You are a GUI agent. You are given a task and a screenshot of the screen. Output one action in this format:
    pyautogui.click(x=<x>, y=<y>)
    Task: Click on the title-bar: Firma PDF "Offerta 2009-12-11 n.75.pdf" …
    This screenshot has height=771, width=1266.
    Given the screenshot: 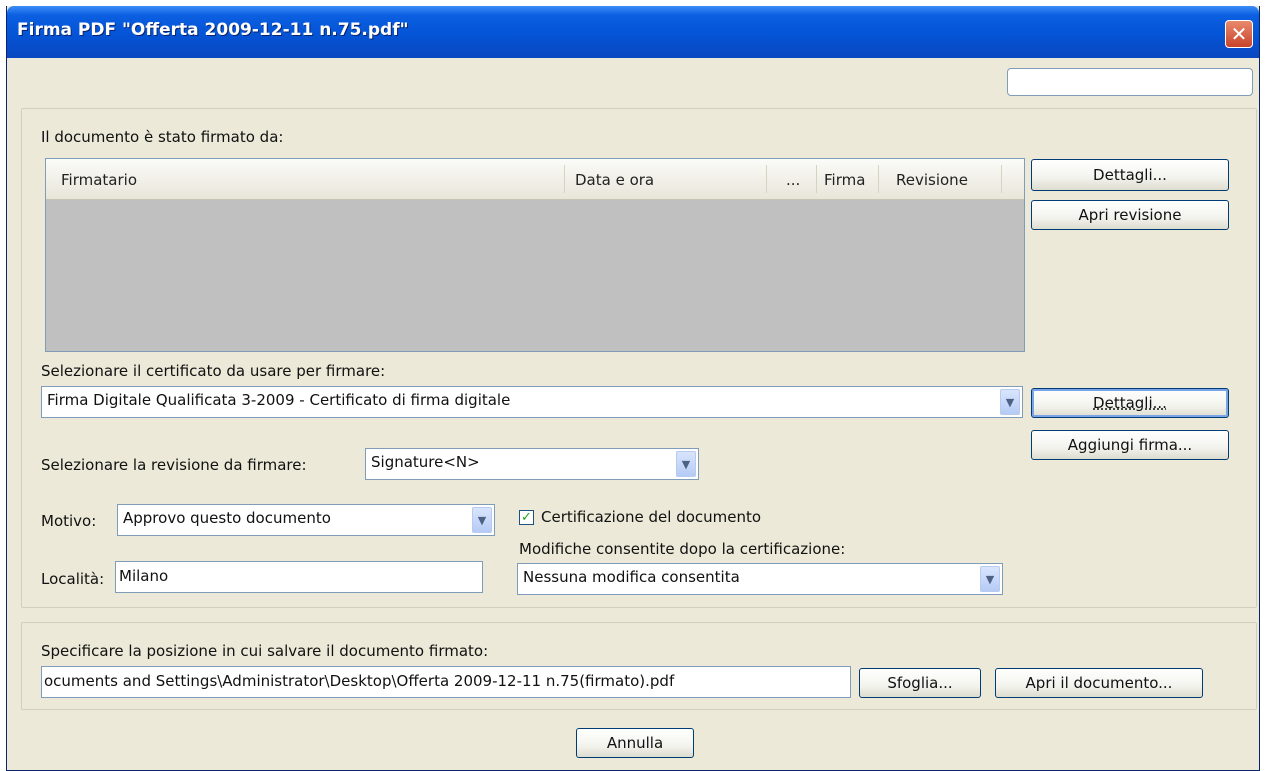 What is the action you would take?
    pyautogui.click(x=633, y=32)
    